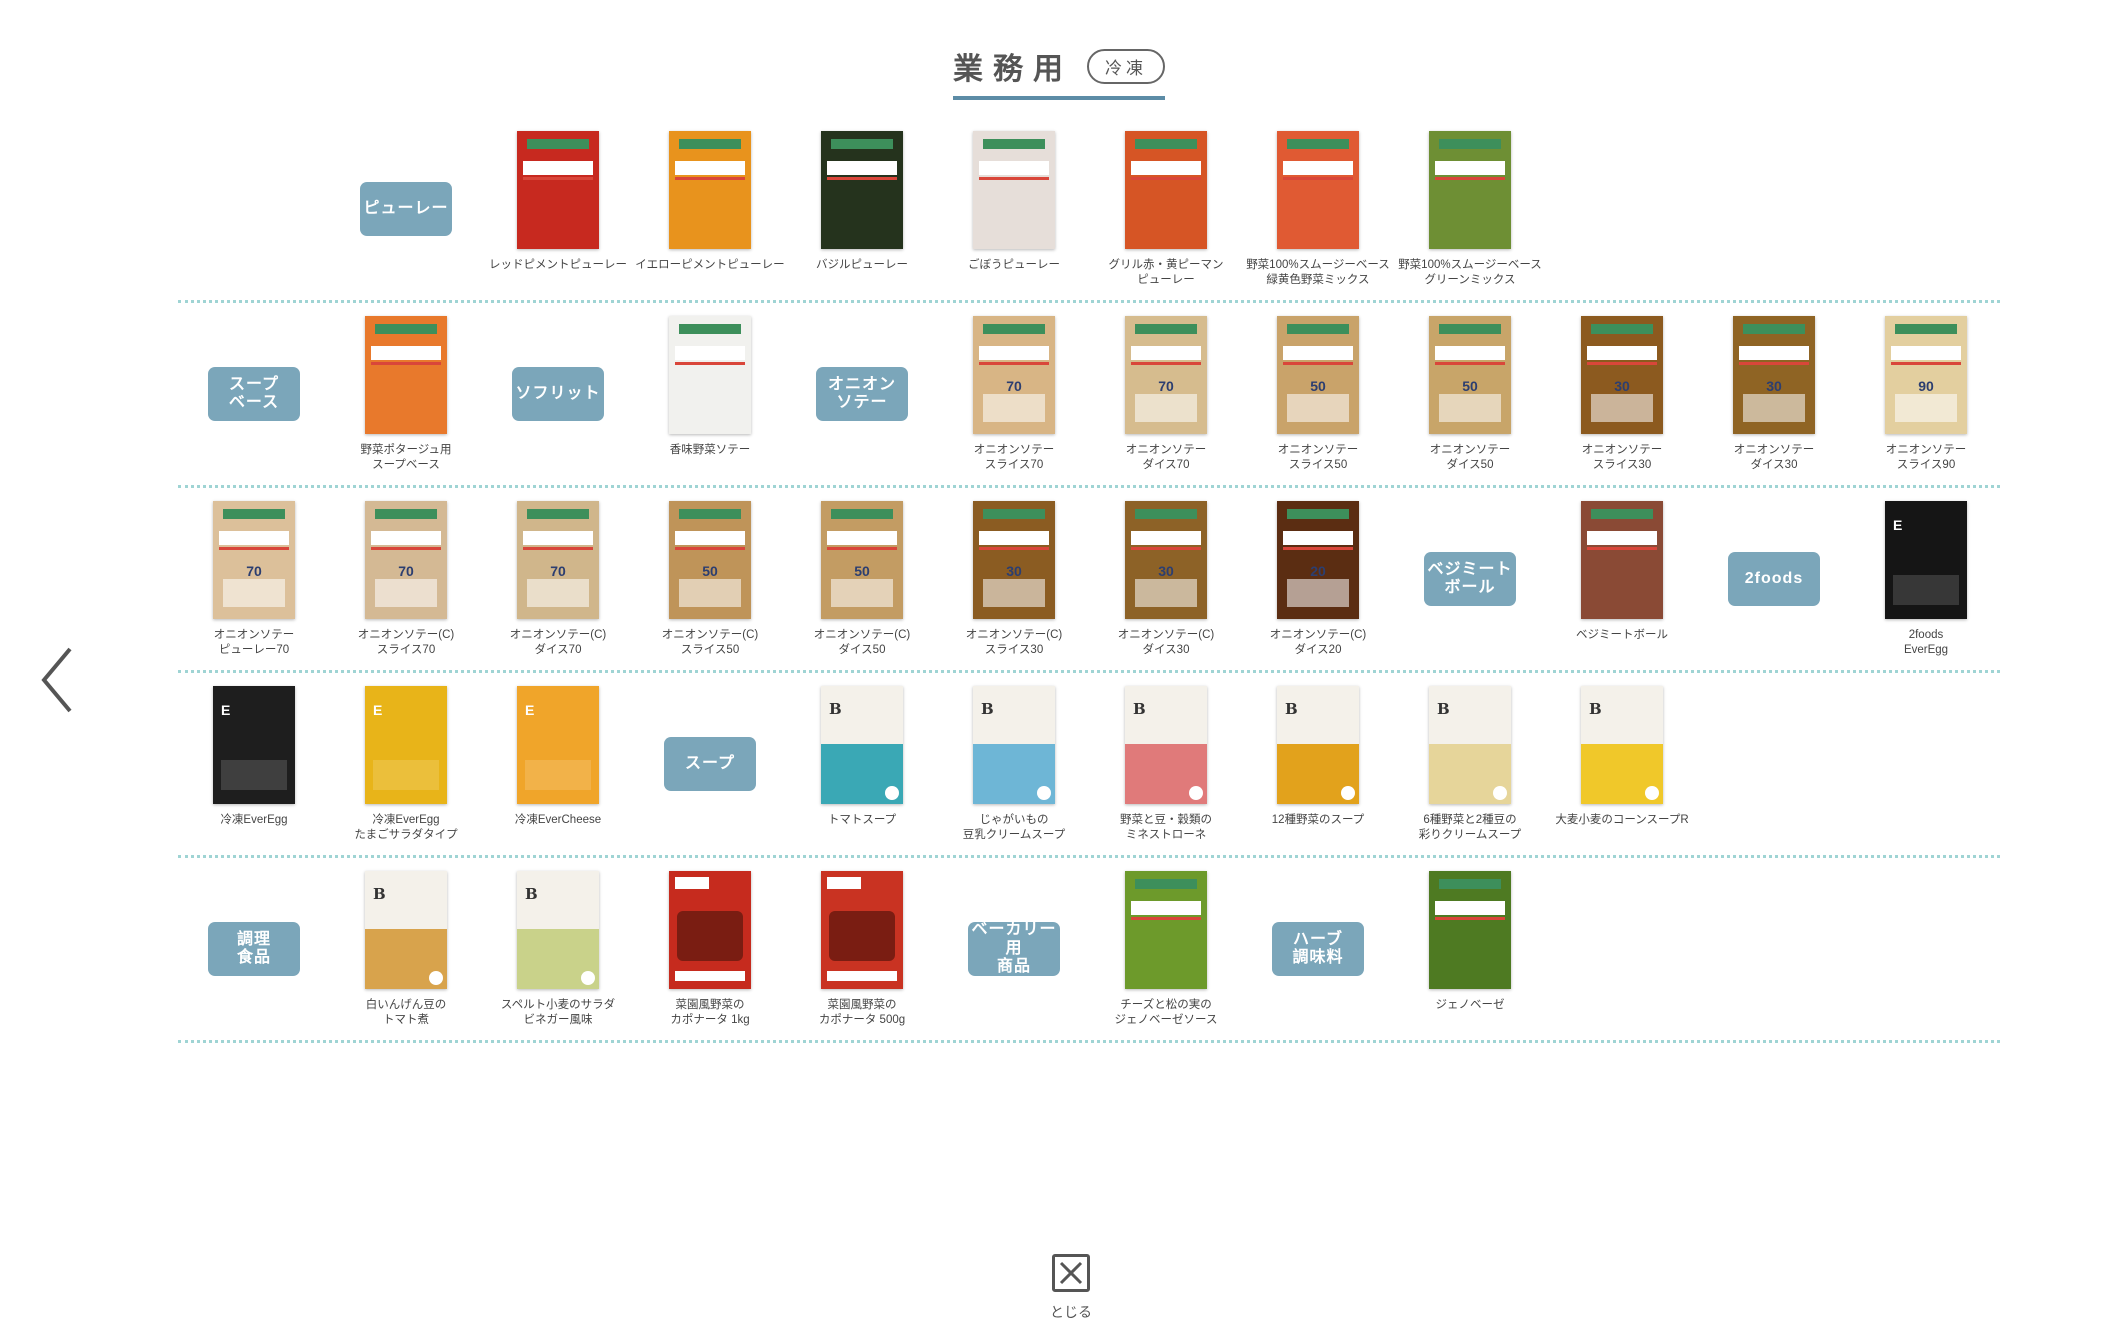 Image resolution: width=2118 pixels, height=1340 pixels. I want to click on product-item: 70 オニオンソテー スライス70, so click(1014, 394).